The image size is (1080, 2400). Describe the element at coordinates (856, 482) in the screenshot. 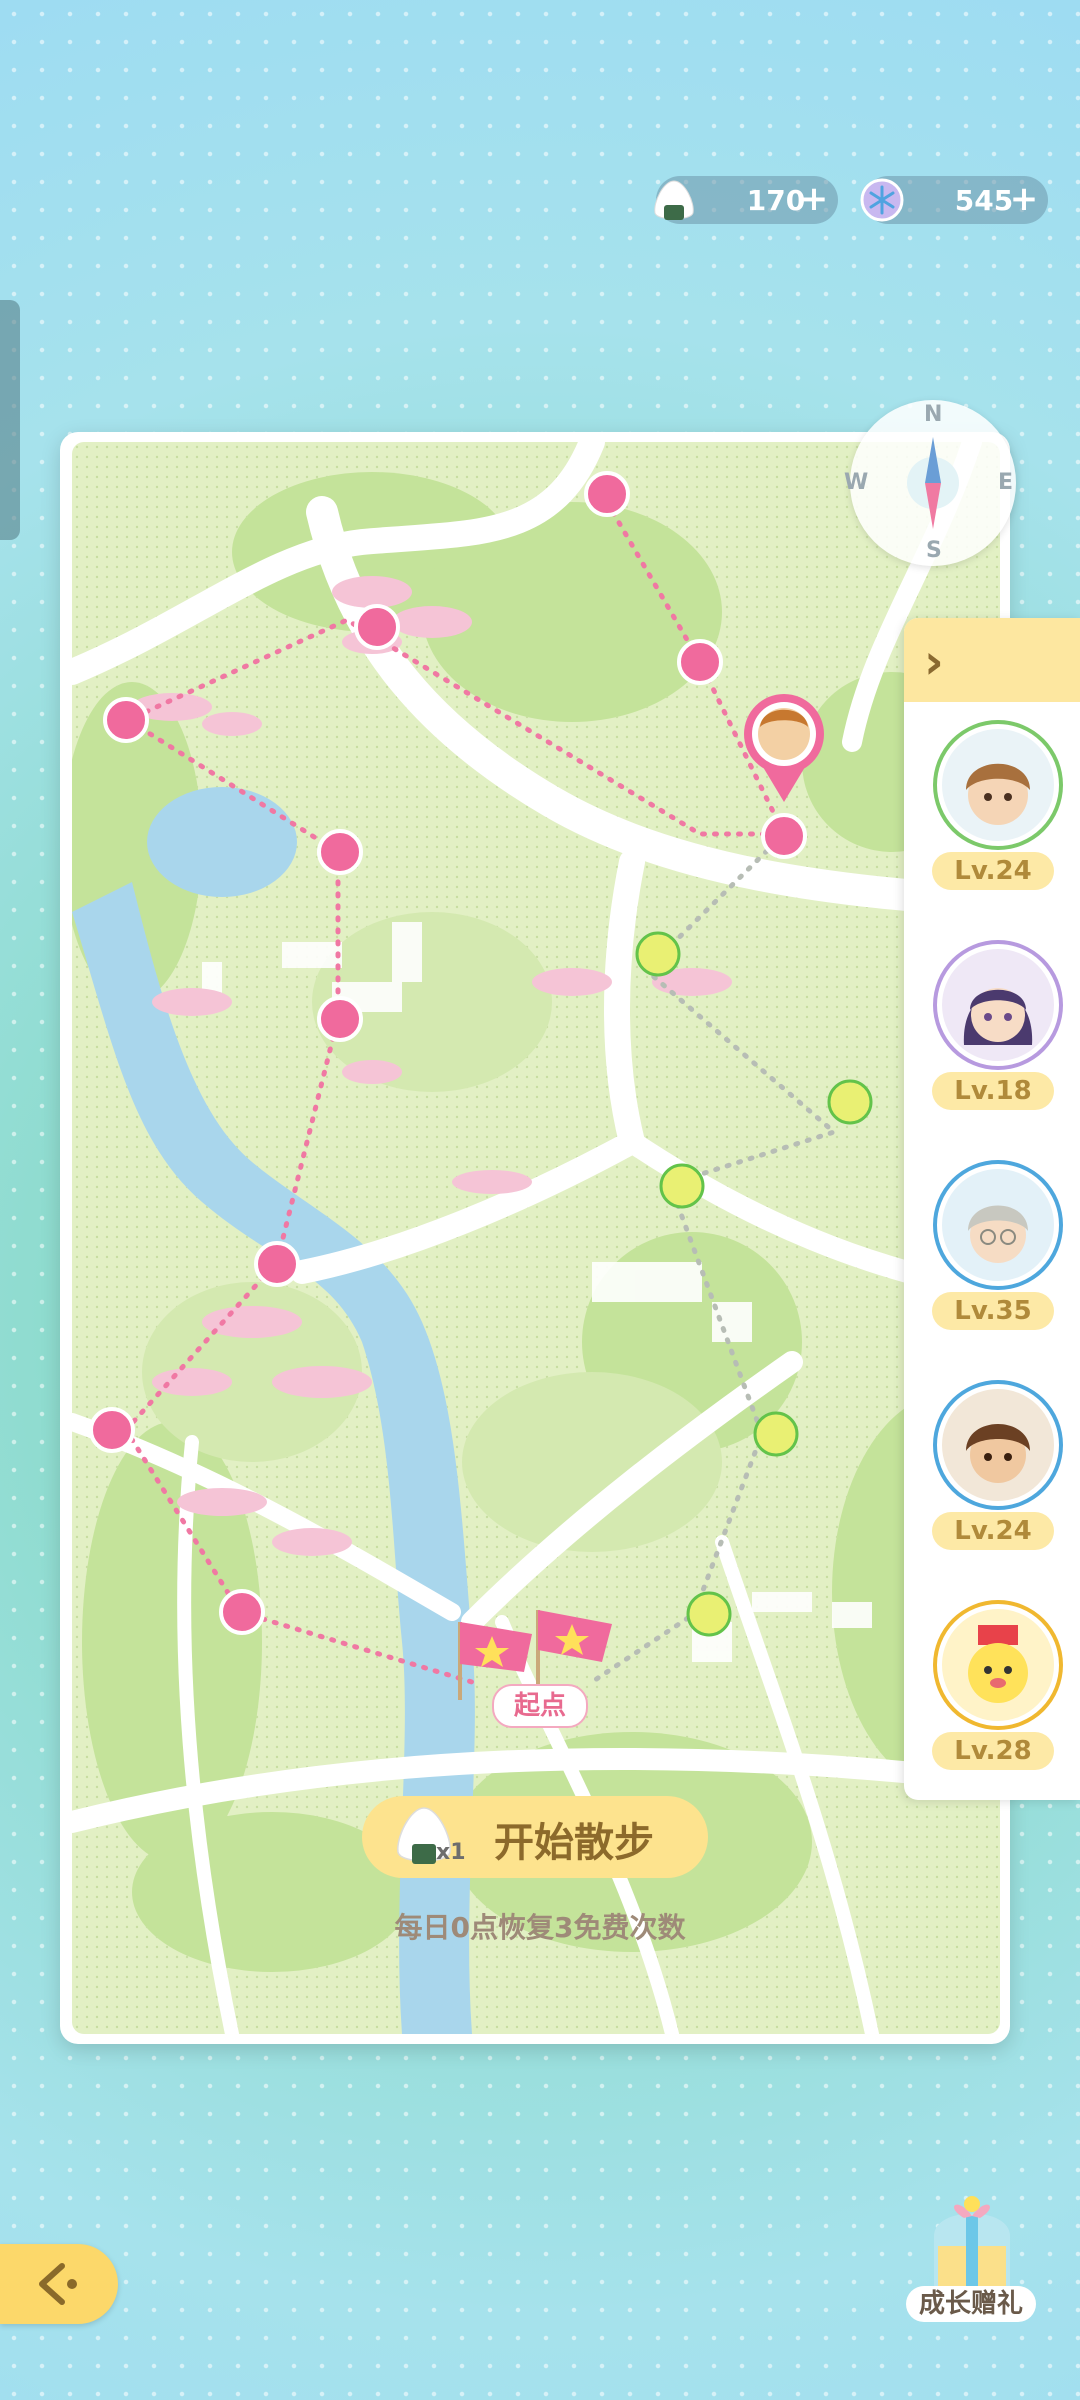

I see `compass-west-label: W` at that location.